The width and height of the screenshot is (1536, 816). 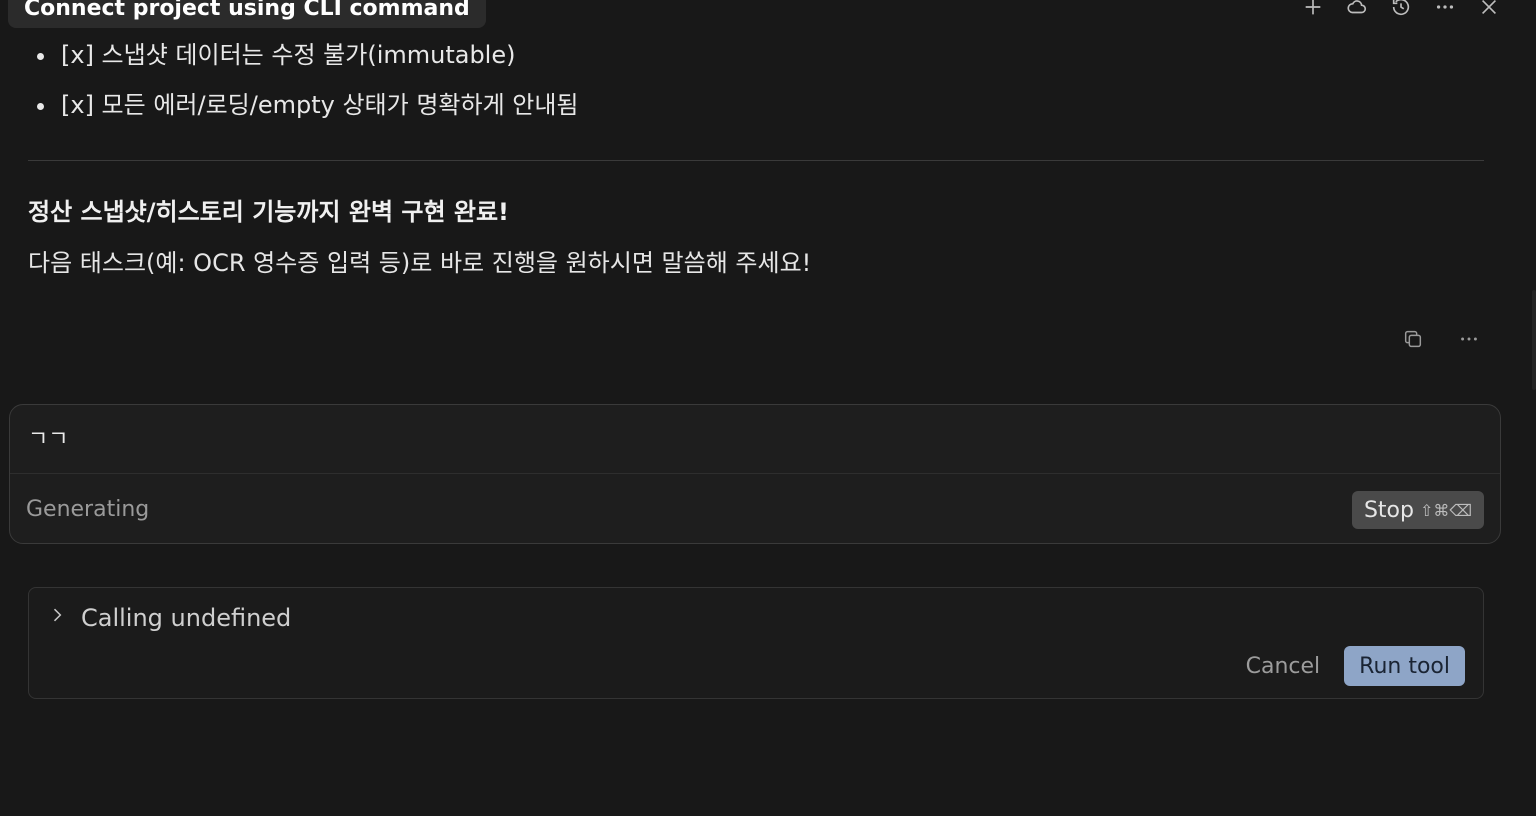 I want to click on cancel-button: Cancel, so click(x=1283, y=666).